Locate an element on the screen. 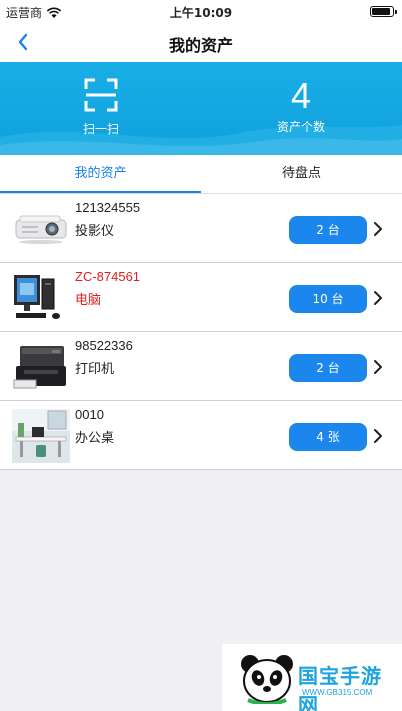 The image size is (402, 711). tab-my-assets: 我的资产 is located at coordinates (100, 174).